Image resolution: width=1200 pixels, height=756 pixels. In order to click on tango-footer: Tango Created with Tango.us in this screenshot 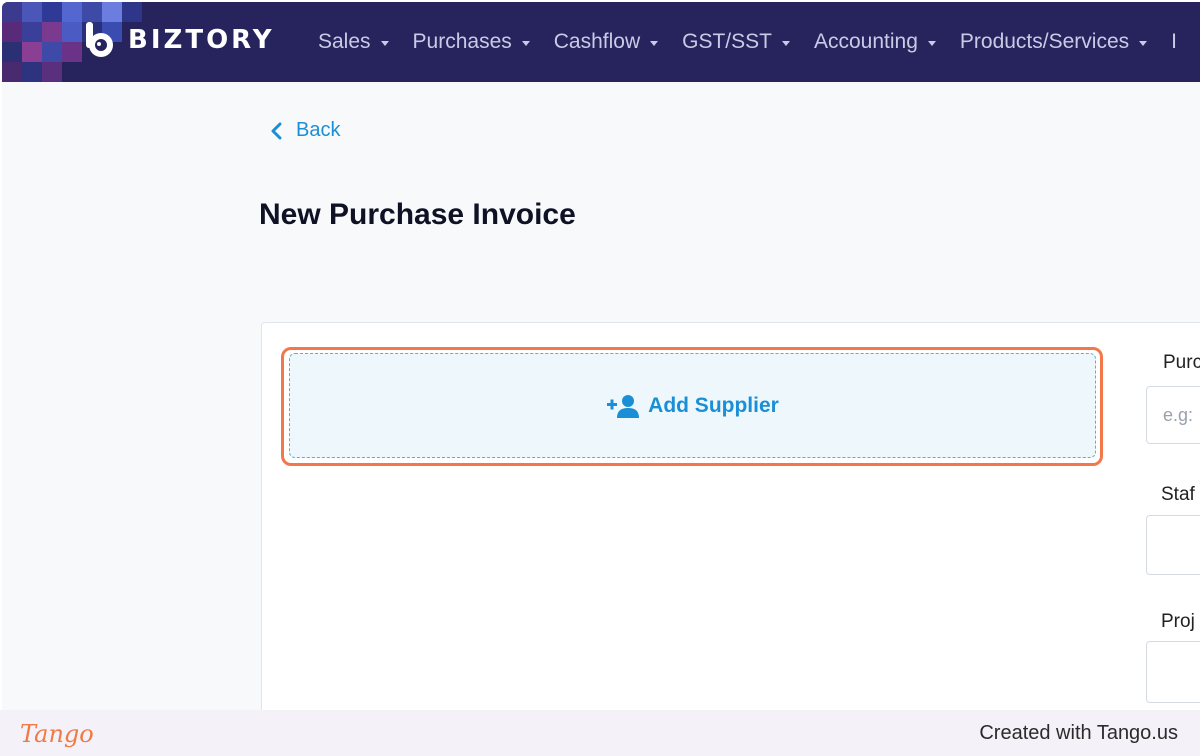, I will do `click(600, 733)`.